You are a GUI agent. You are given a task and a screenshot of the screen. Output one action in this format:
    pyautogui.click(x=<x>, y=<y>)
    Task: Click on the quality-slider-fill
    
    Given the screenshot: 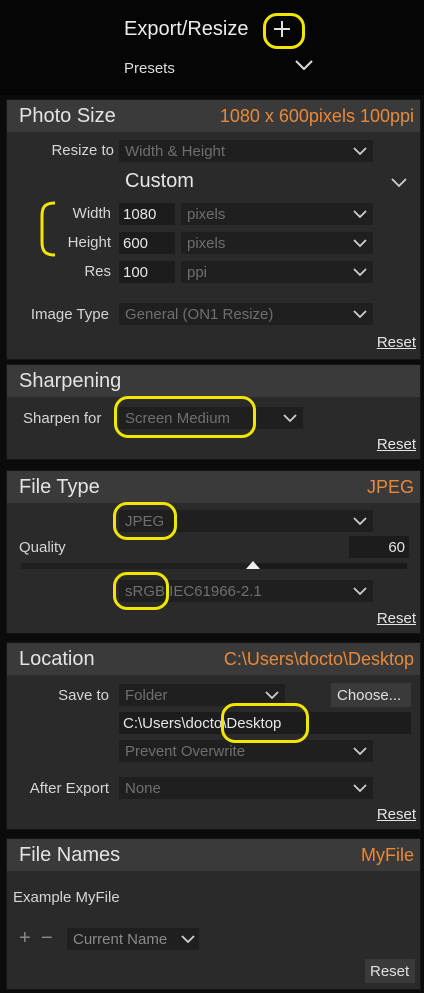 What is the action you would take?
    pyautogui.click(x=137, y=566)
    